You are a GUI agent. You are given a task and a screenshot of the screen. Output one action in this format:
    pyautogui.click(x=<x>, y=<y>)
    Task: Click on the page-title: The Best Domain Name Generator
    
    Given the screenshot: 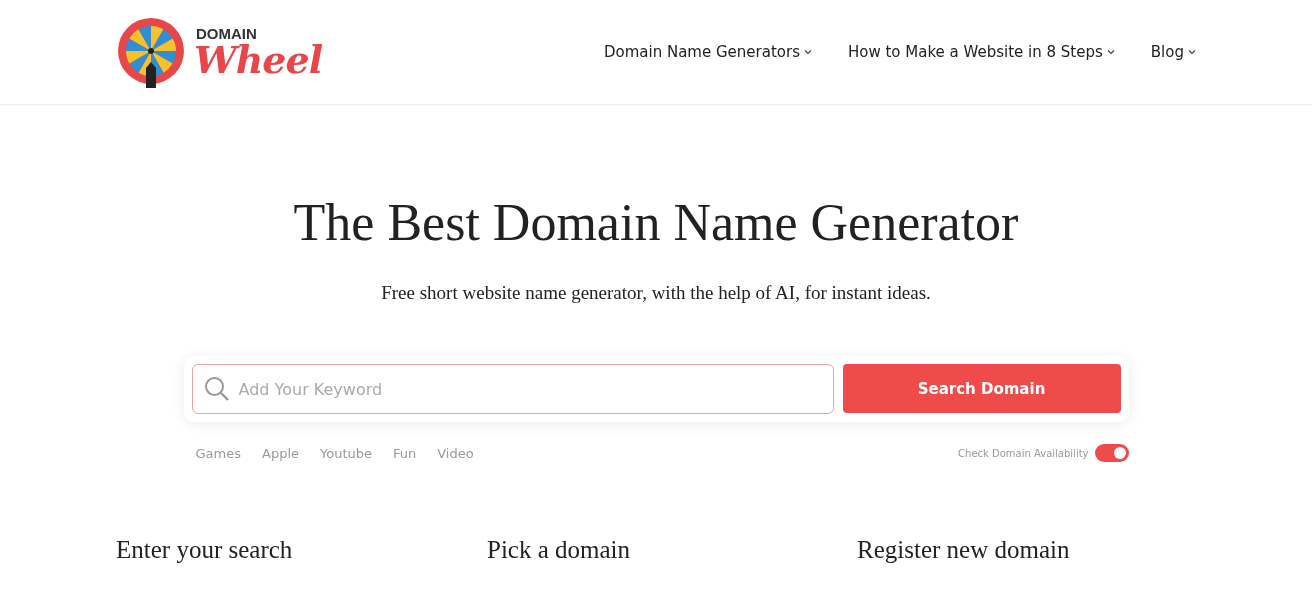 What is the action you would take?
    pyautogui.click(x=656, y=222)
    